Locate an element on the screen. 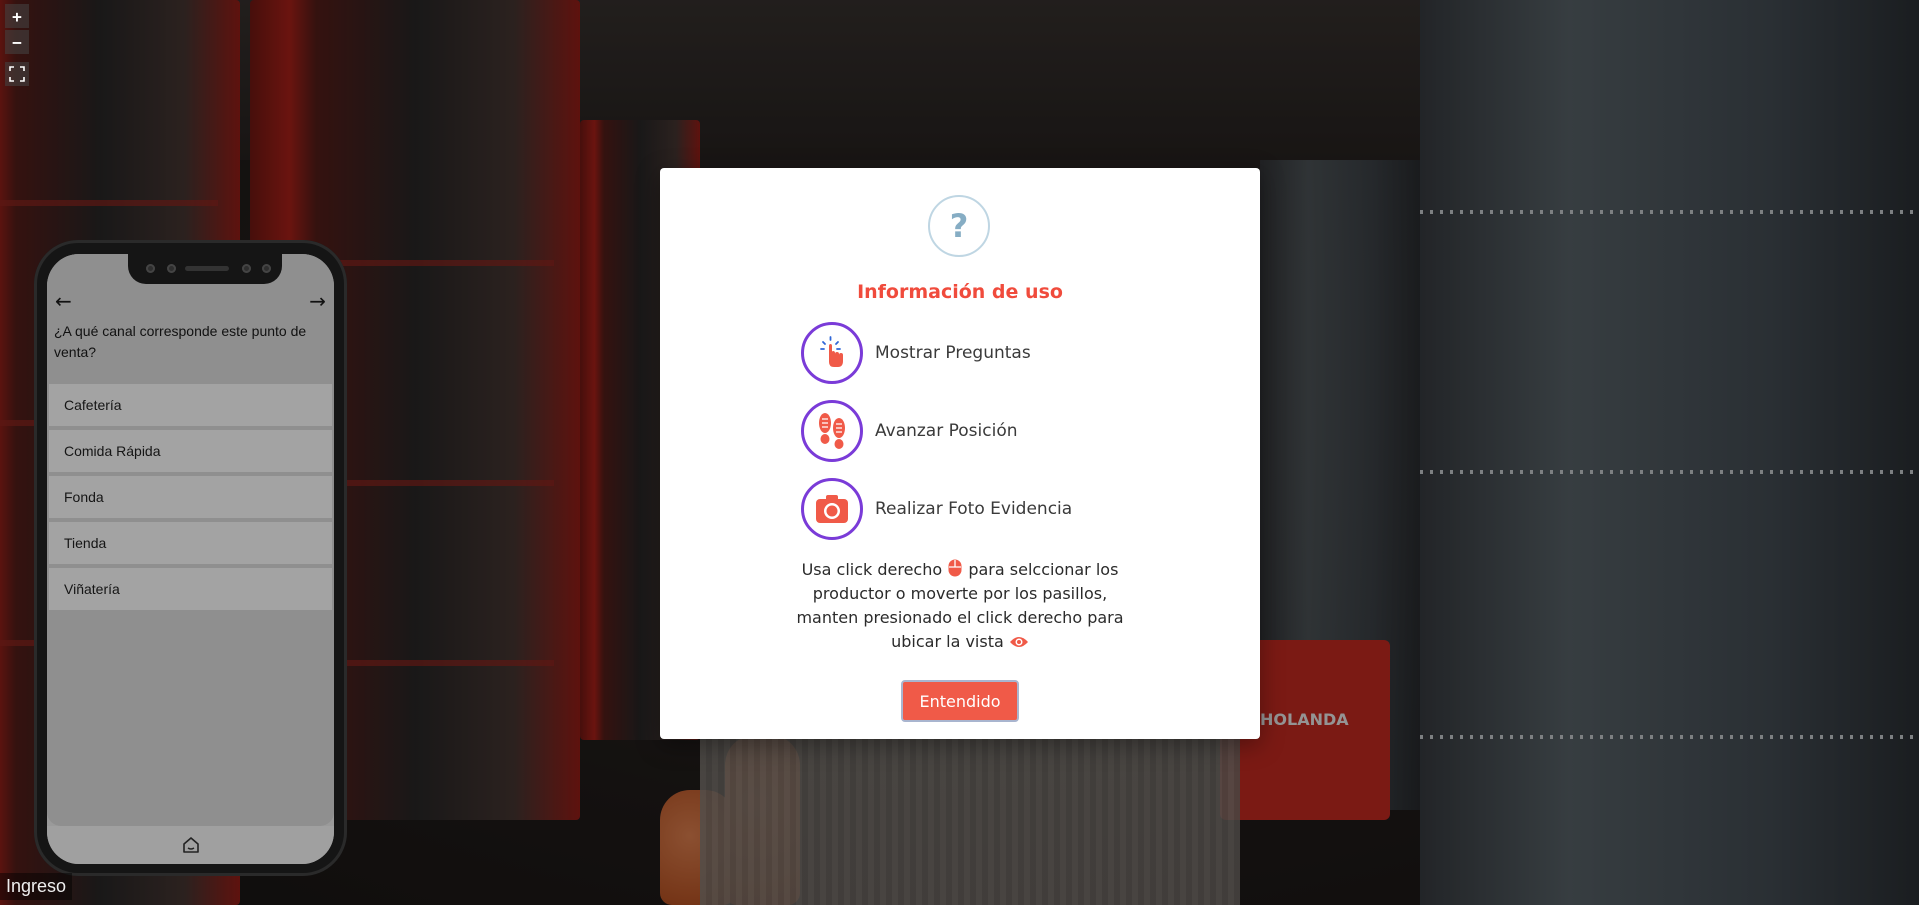 This screenshot has height=905, width=1919. zoom-controls: + − is located at coordinates (17, 45).